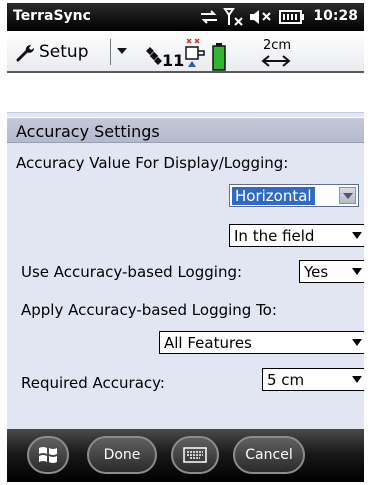 The width and height of the screenshot is (371, 485). What do you see at coordinates (219, 57) in the screenshot?
I see `receiver-battery-icon` at bounding box center [219, 57].